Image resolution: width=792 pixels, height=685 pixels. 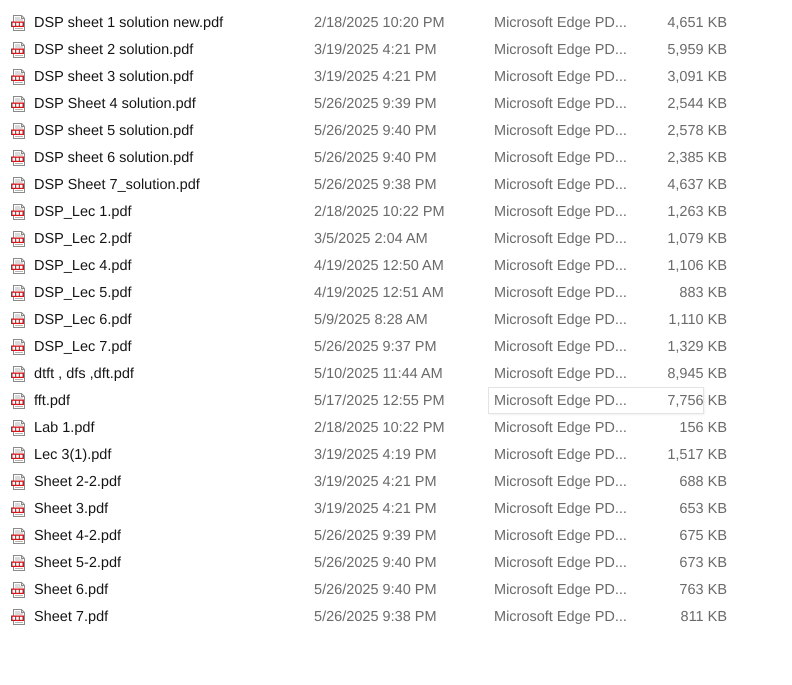 I want to click on file-name: DSP sheet 1 solution new.pdf, so click(x=129, y=22).